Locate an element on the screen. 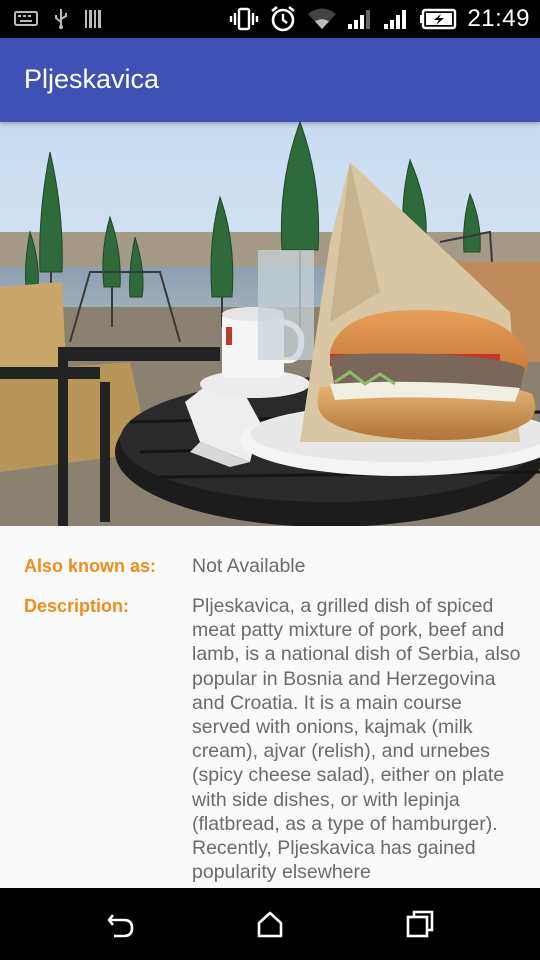 This screenshot has height=960, width=540. usb-icon is located at coordinates (61, 19).